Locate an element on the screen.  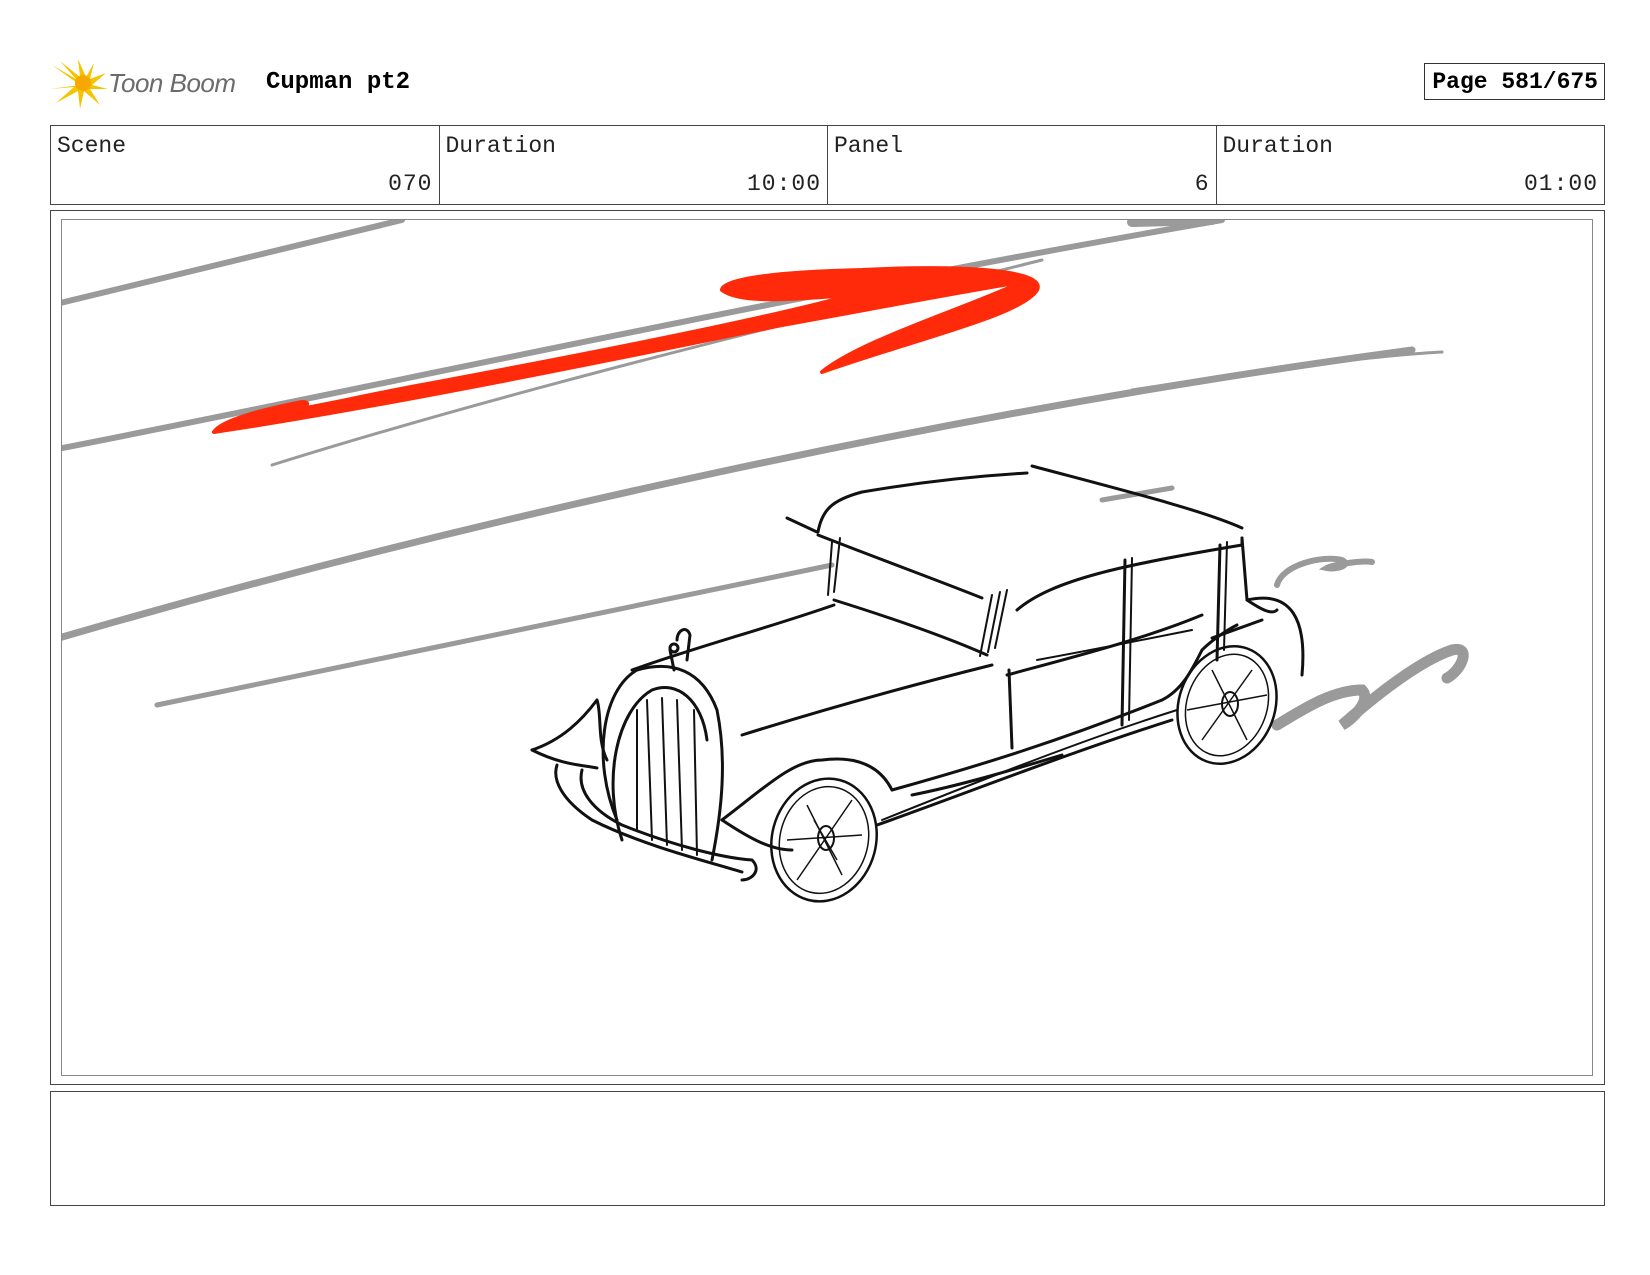
scene-duration-cell: Duration 10:00 is located at coordinates (634, 165).